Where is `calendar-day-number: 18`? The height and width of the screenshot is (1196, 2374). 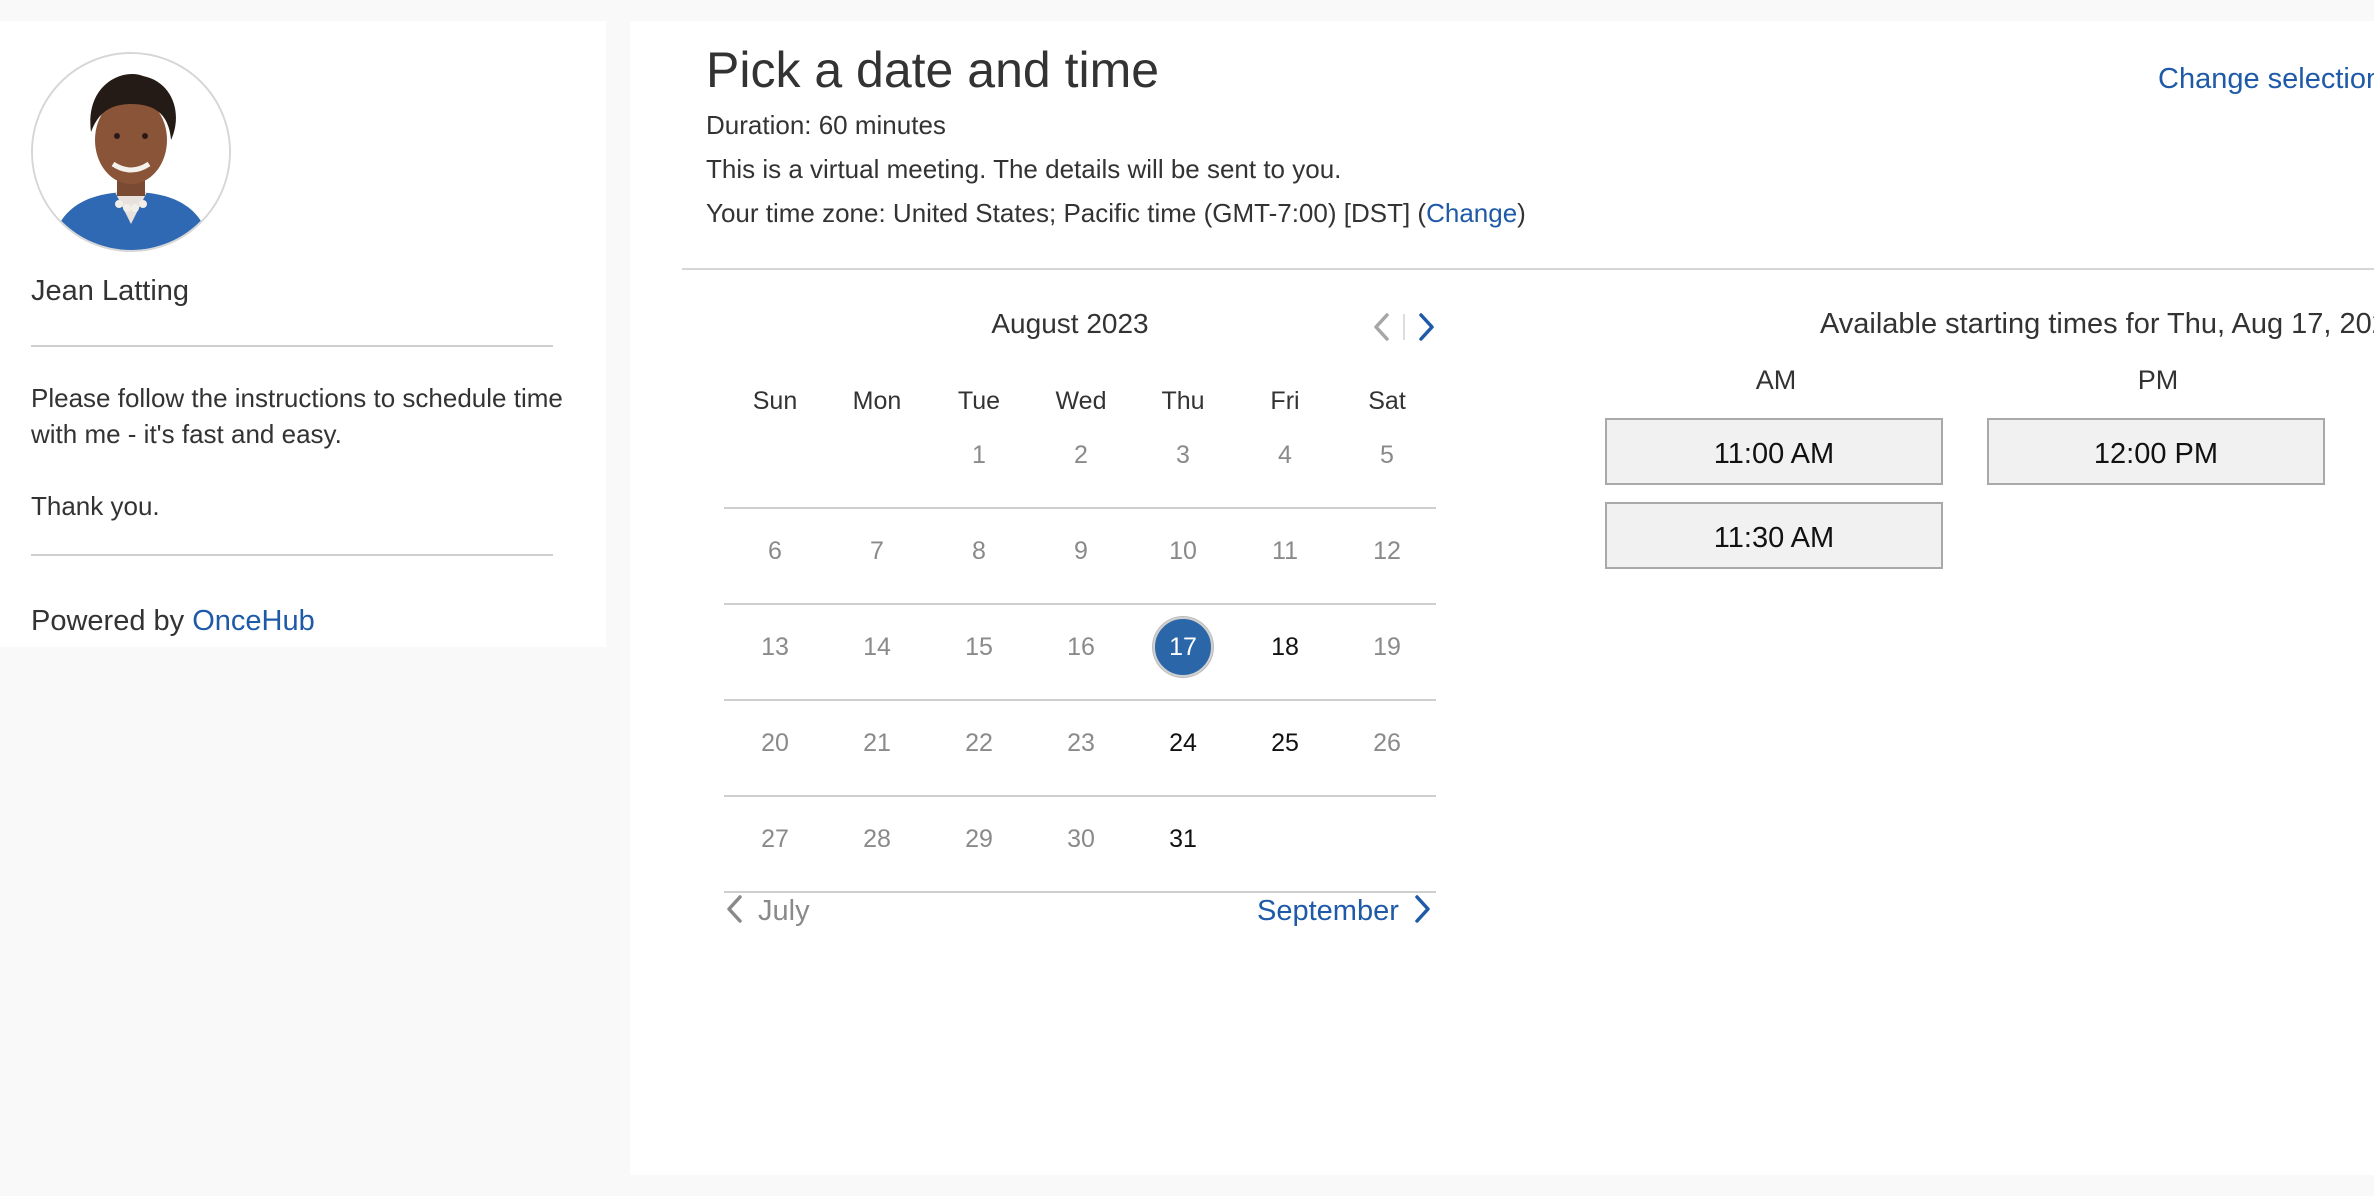 calendar-day-number: 18 is located at coordinates (1285, 647).